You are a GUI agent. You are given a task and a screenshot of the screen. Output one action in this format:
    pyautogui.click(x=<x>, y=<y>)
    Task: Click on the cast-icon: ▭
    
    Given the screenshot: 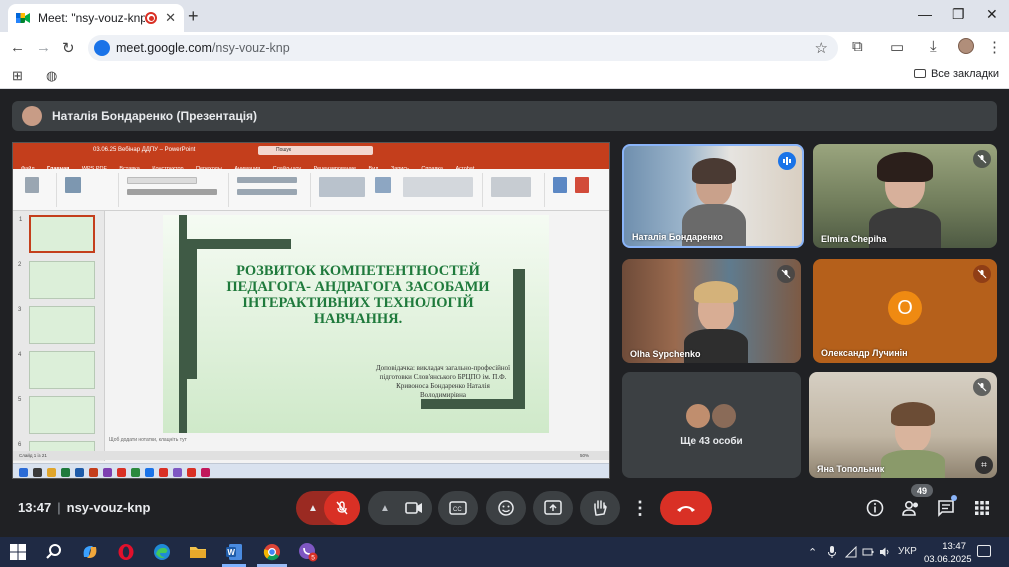 What is the action you would take?
    pyautogui.click(x=897, y=47)
    